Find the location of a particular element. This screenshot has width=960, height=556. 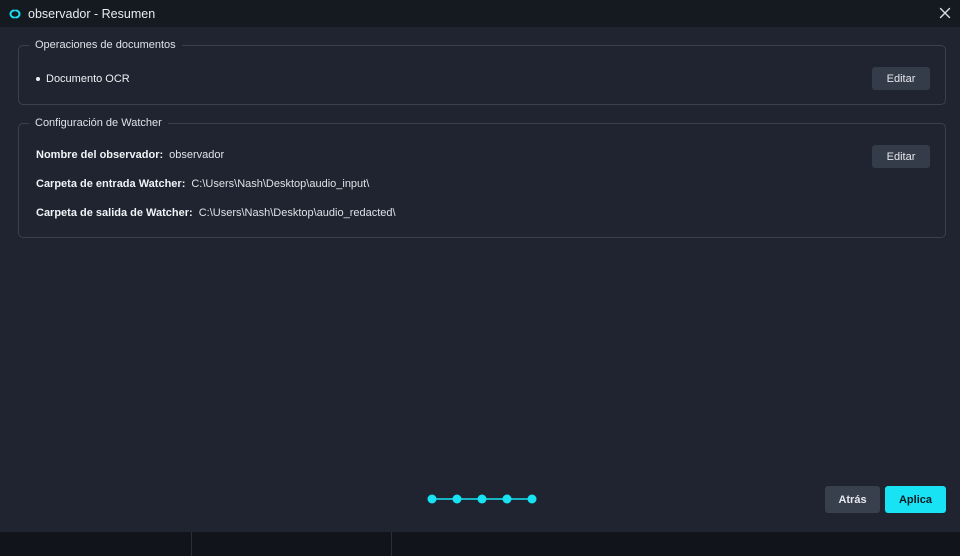

apply-button: Aplica is located at coordinates (915, 499).